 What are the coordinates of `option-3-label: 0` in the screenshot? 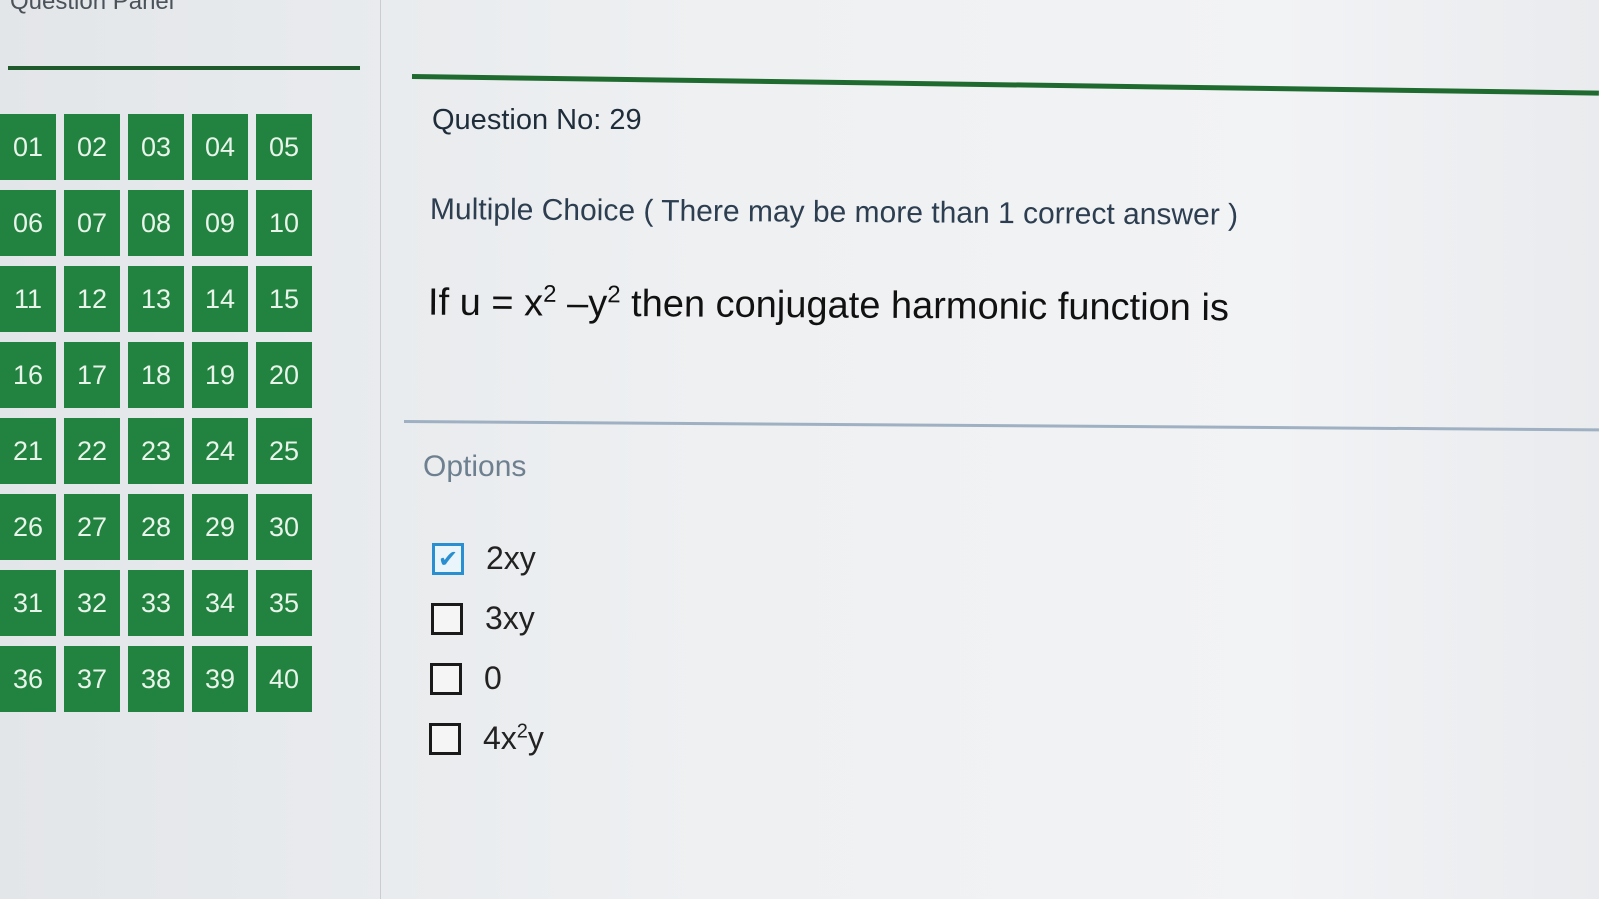 It's located at (493, 678).